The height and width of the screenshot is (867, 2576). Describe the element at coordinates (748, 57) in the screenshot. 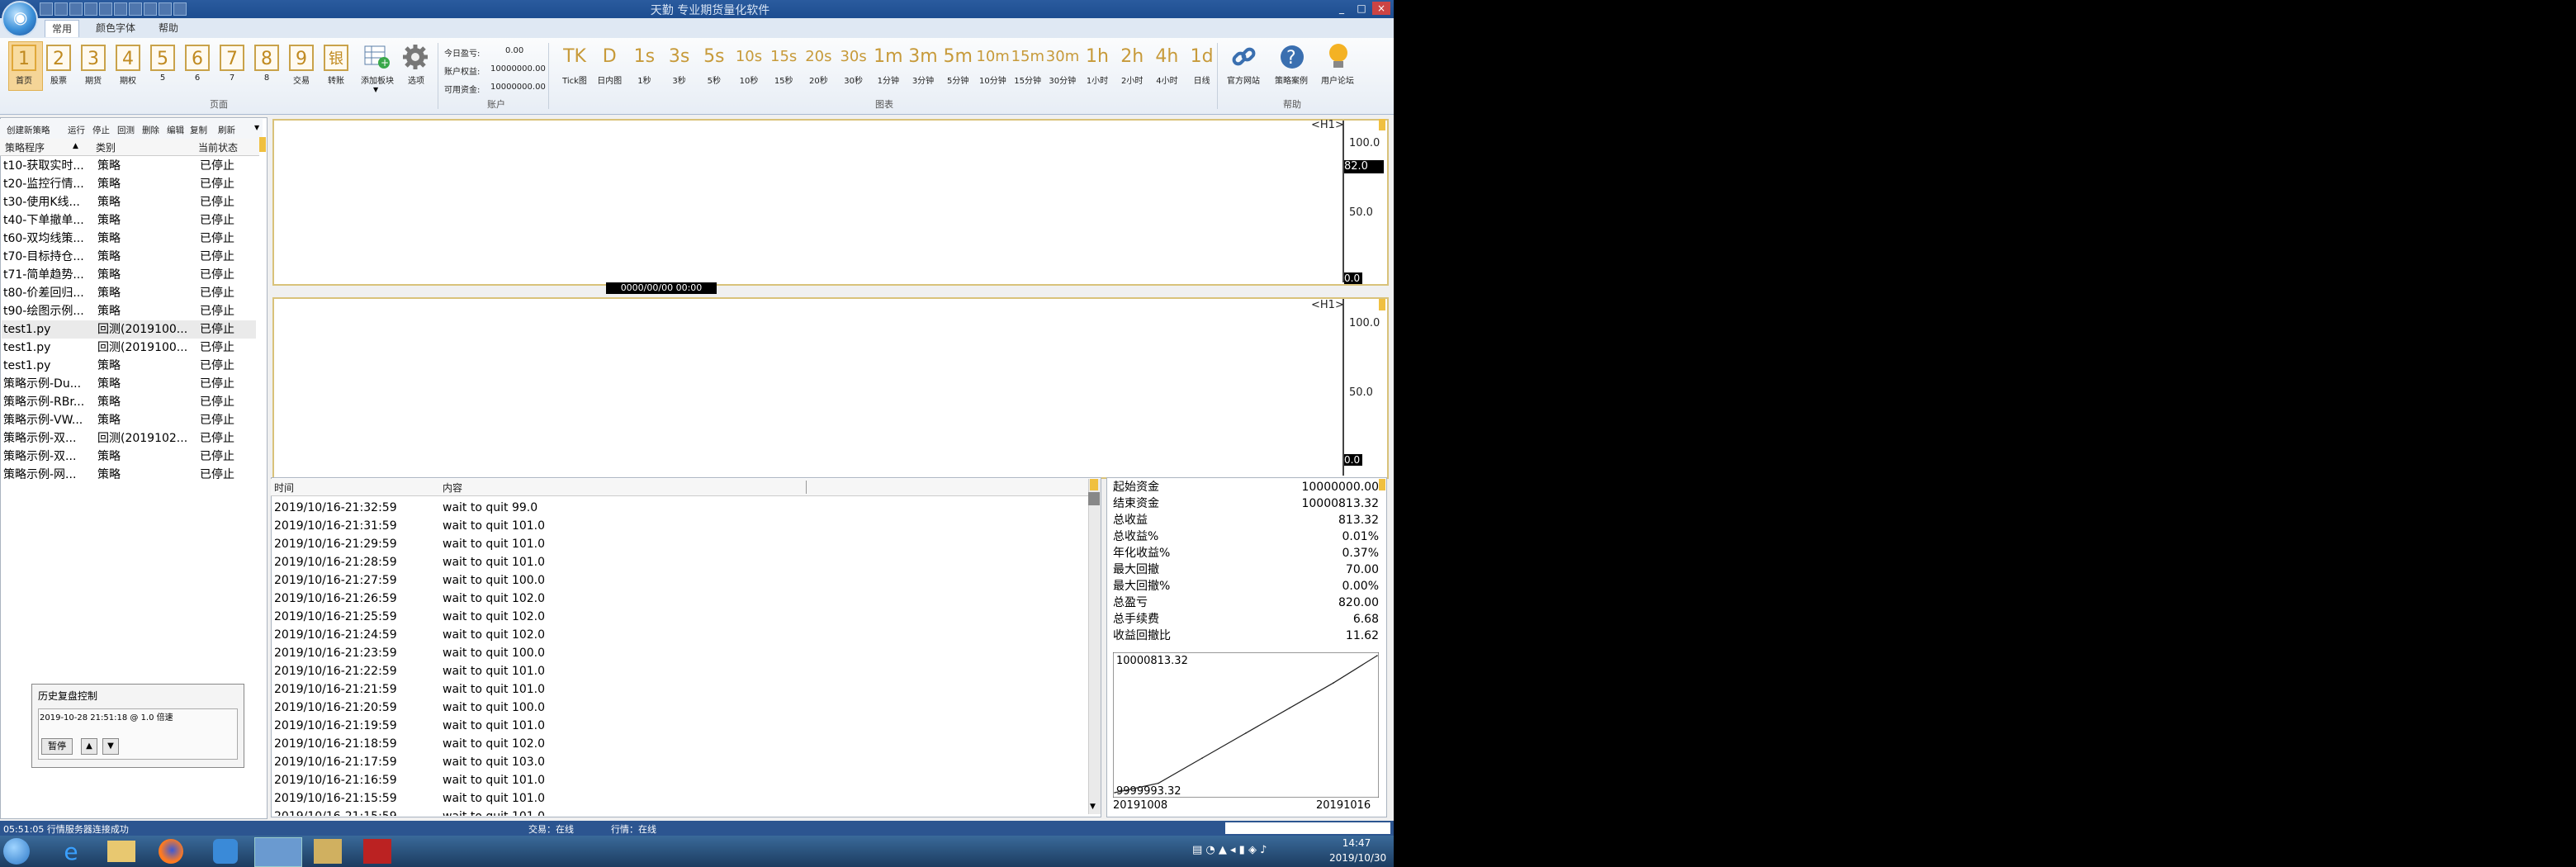

I see `chart-period-button: 10s` at that location.